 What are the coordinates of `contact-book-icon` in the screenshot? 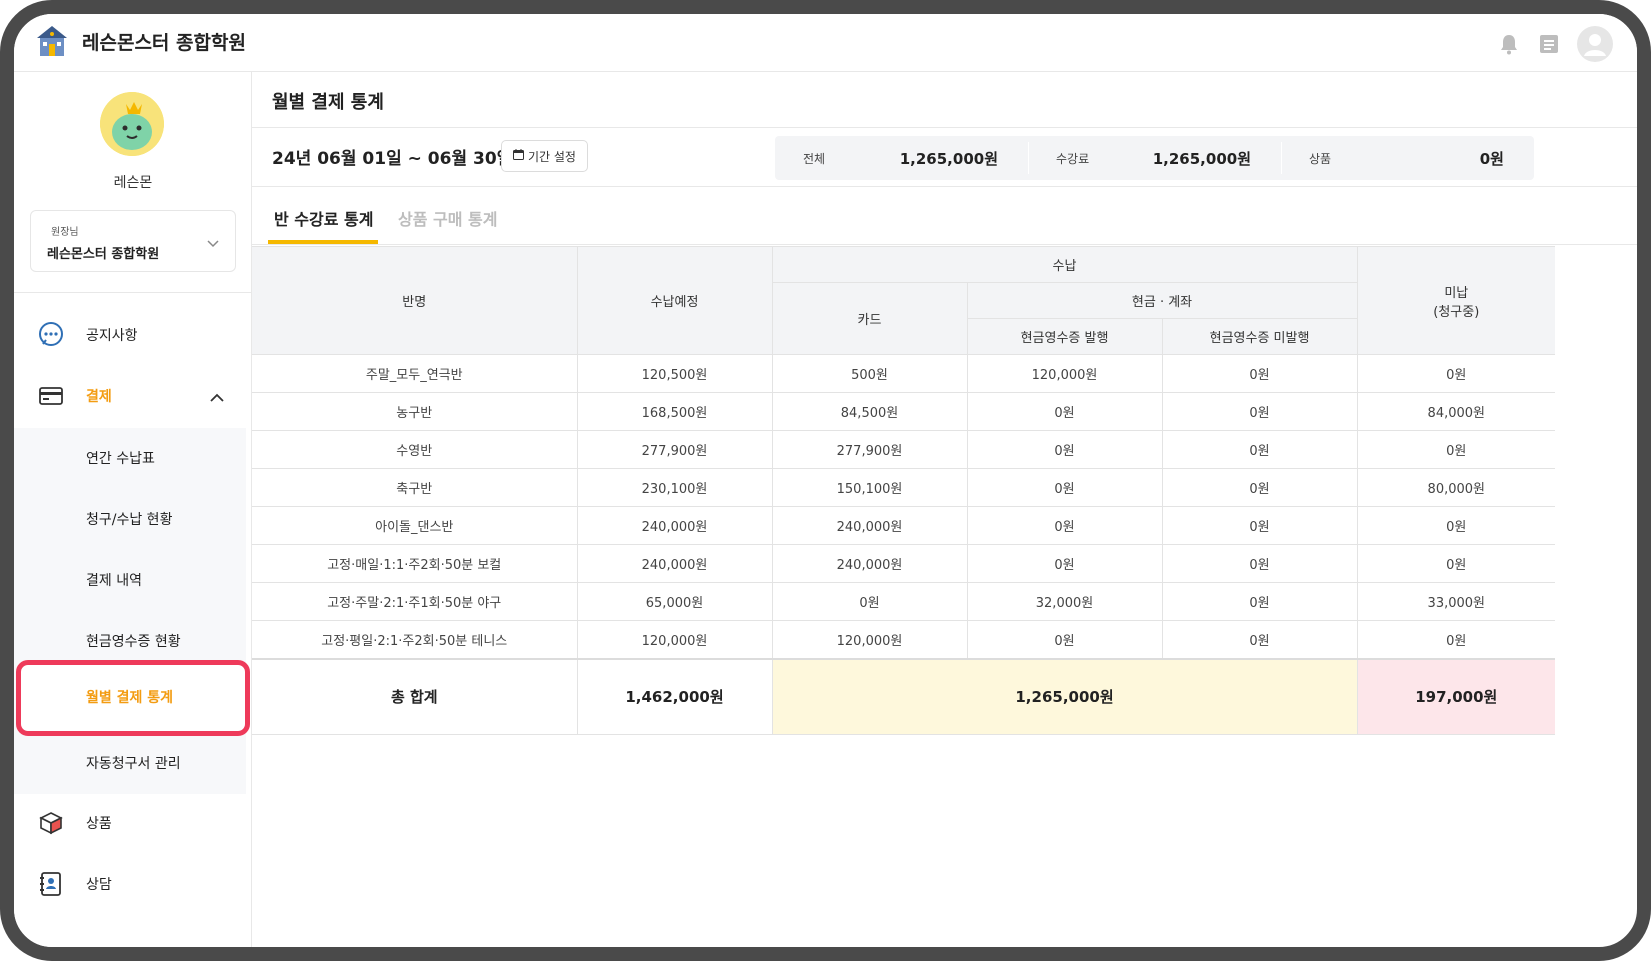 It's located at (51, 884).